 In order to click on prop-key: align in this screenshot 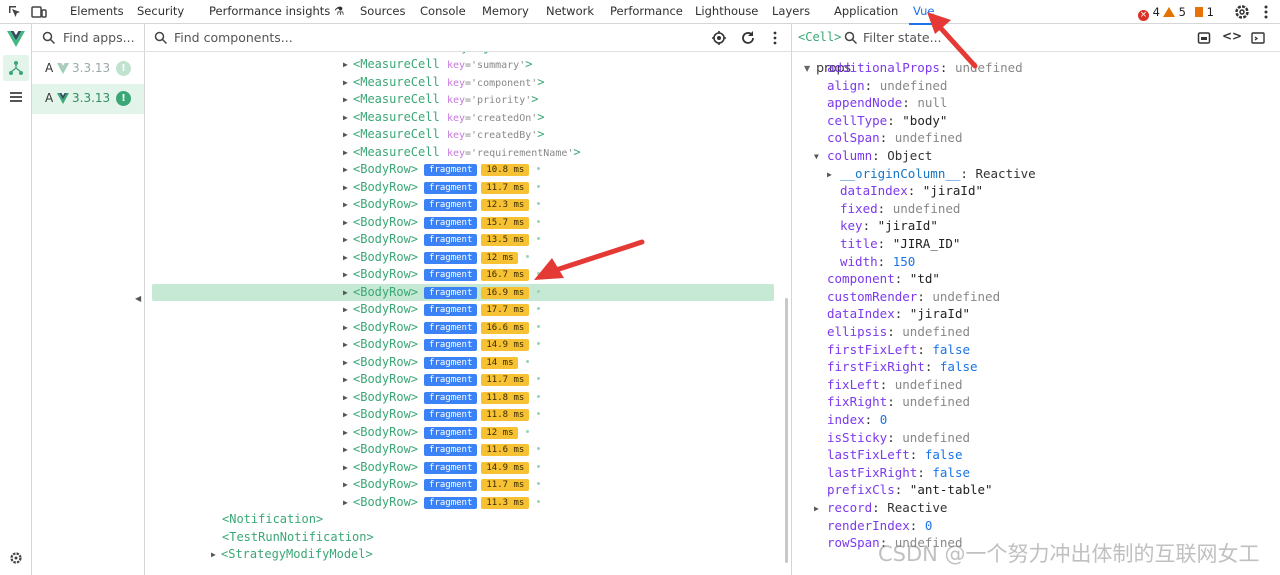, I will do `click(846, 85)`.